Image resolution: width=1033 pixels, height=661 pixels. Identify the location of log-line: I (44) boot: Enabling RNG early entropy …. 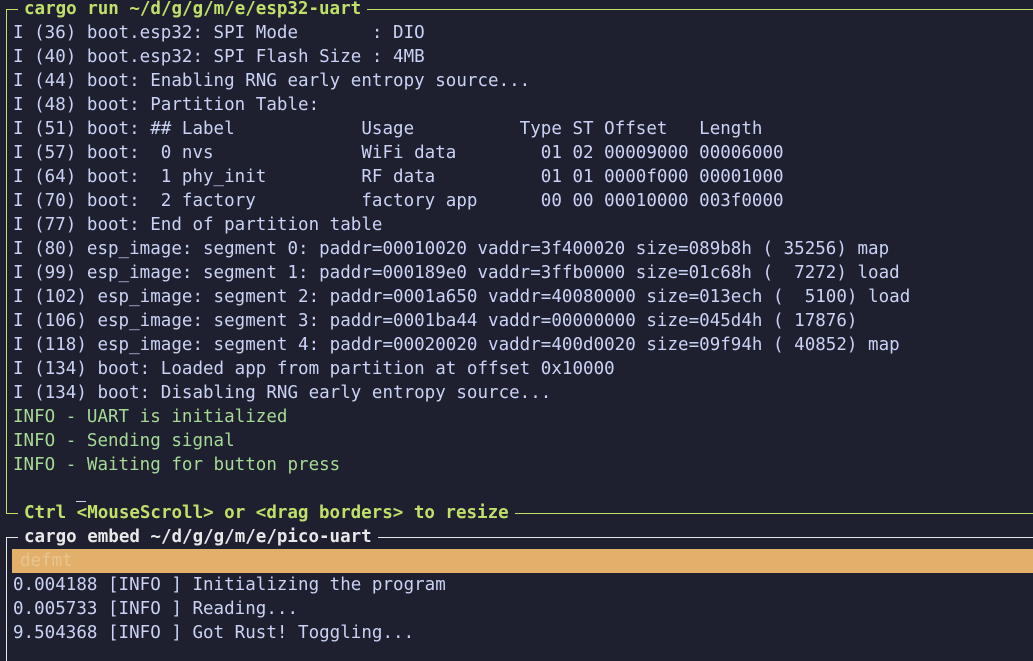
(272, 81).